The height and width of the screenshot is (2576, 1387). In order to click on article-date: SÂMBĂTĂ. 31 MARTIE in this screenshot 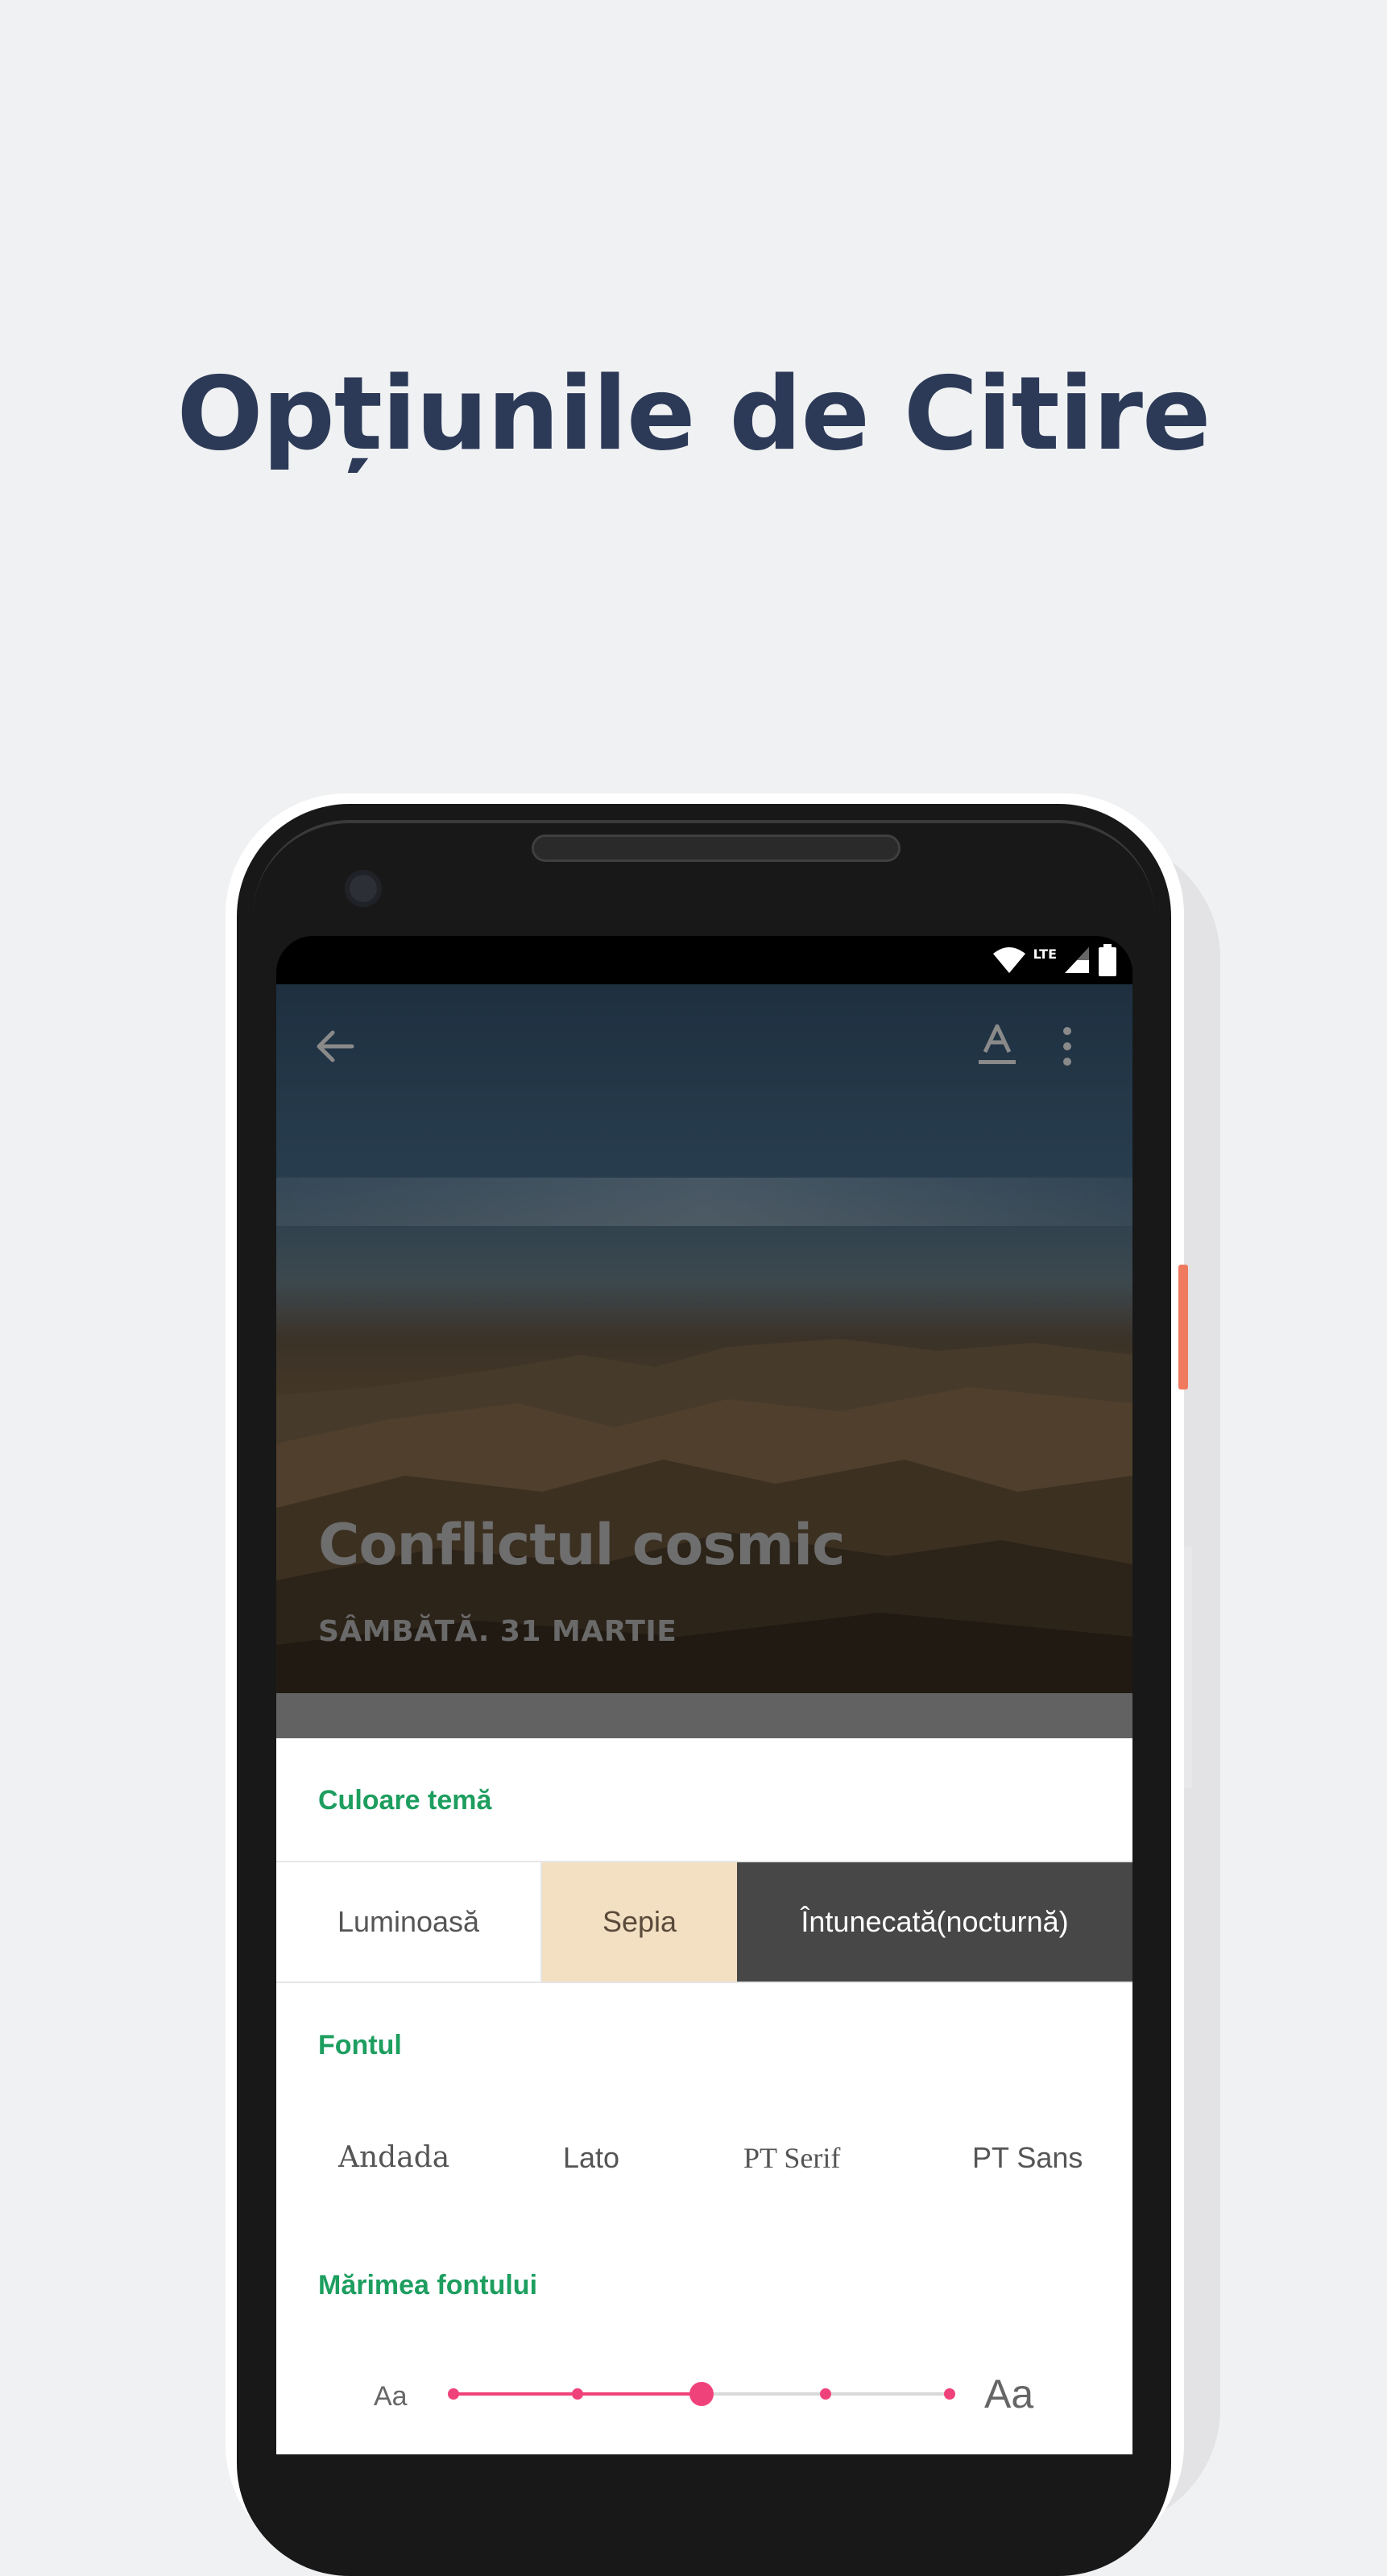, I will do `click(498, 1631)`.